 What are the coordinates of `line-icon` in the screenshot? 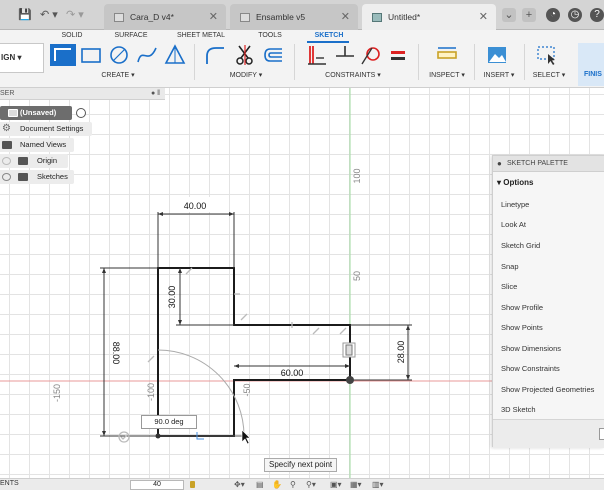 It's located at (63, 55).